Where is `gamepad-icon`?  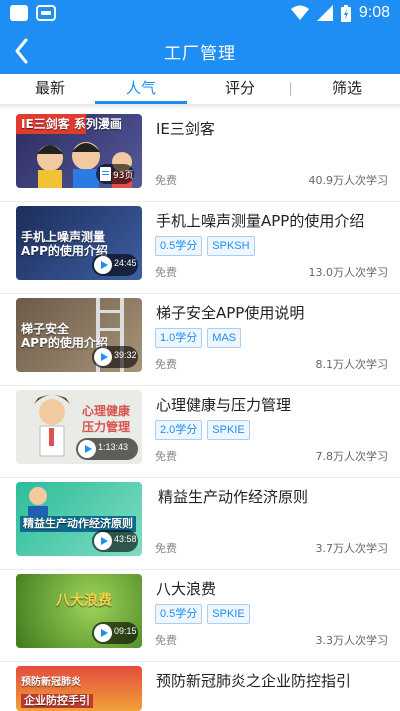
gamepad-icon is located at coordinates (46, 13).